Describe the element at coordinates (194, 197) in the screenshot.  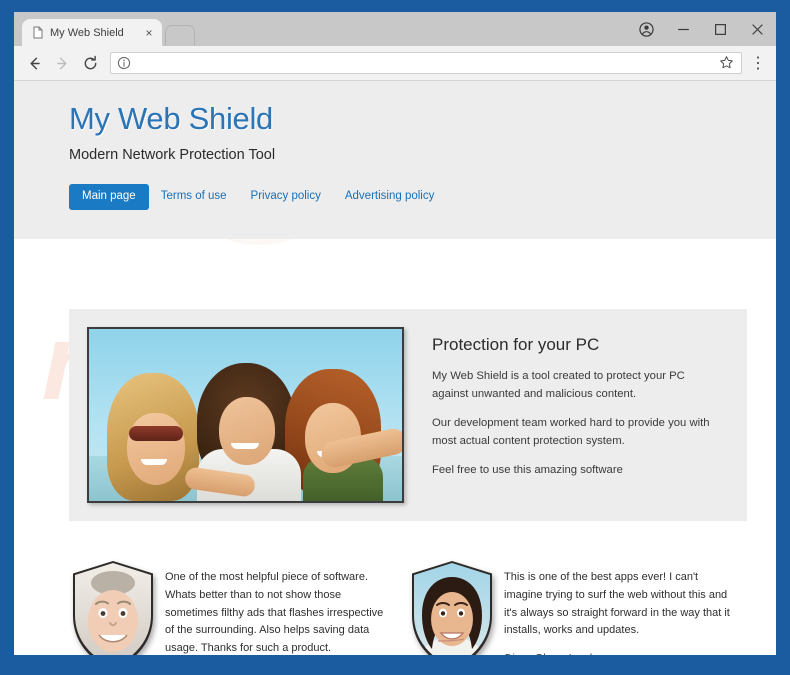
I see `nav-item-terms-of-use: Terms of use` at that location.